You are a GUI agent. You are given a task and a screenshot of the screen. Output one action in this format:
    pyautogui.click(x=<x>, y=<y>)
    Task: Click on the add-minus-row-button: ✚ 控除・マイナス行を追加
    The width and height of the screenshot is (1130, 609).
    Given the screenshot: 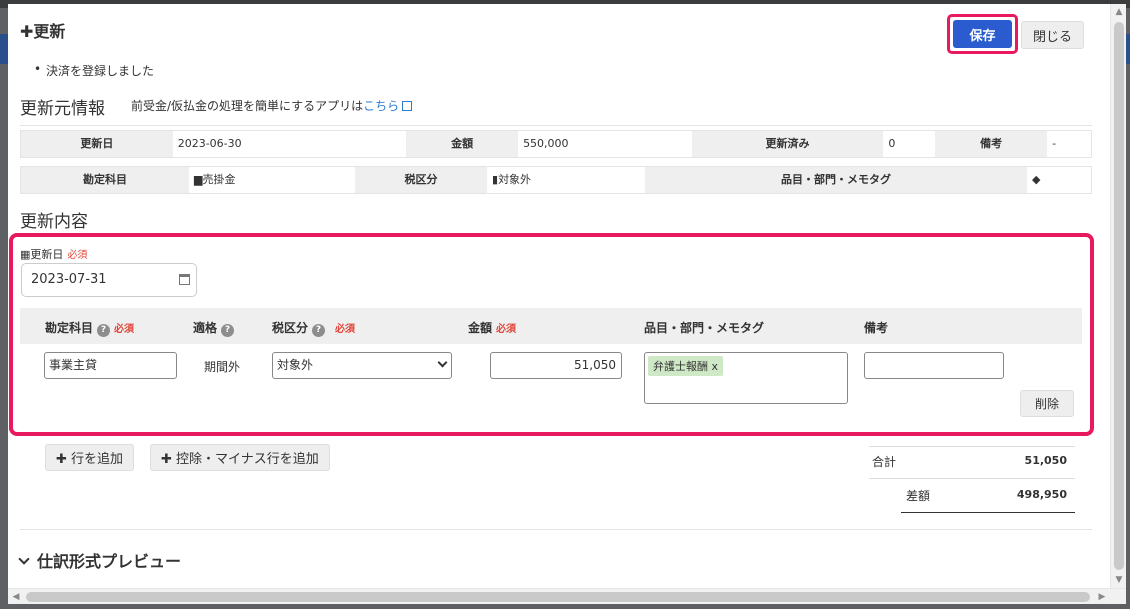 What is the action you would take?
    pyautogui.click(x=240, y=457)
    